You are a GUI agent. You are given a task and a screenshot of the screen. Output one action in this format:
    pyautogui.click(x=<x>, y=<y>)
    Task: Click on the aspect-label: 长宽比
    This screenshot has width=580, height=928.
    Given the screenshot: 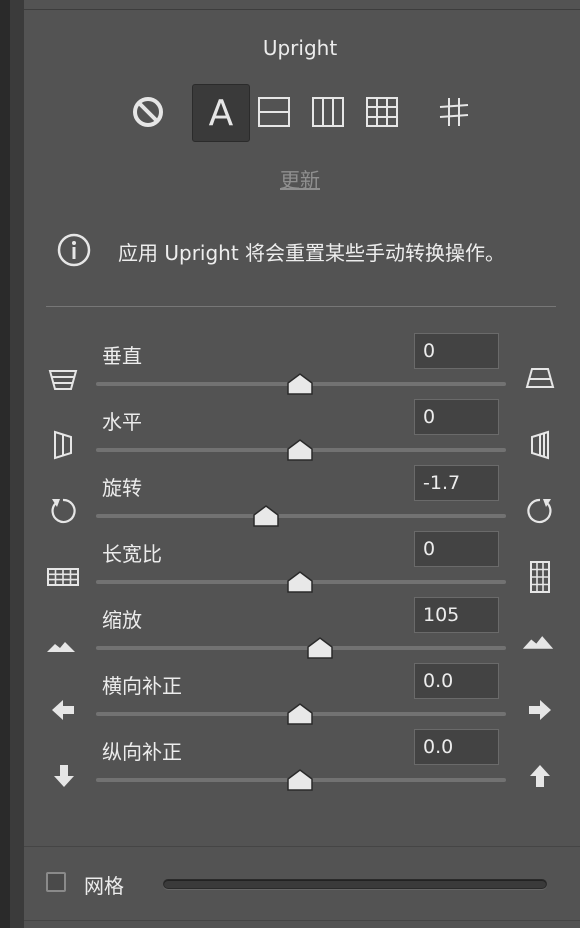 What is the action you would take?
    pyautogui.click(x=132, y=554)
    